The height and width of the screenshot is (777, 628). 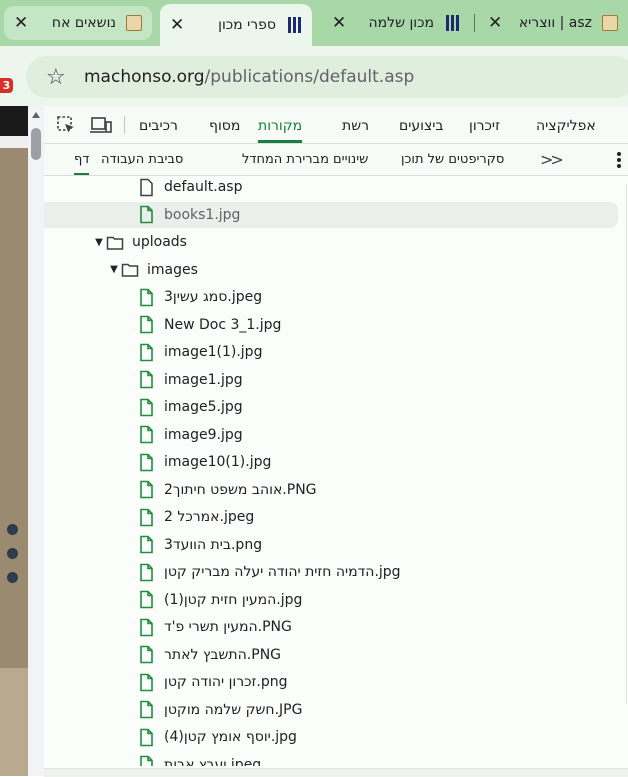 What do you see at coordinates (331, 407) in the screenshot?
I see `file-row: image5.jpg` at bounding box center [331, 407].